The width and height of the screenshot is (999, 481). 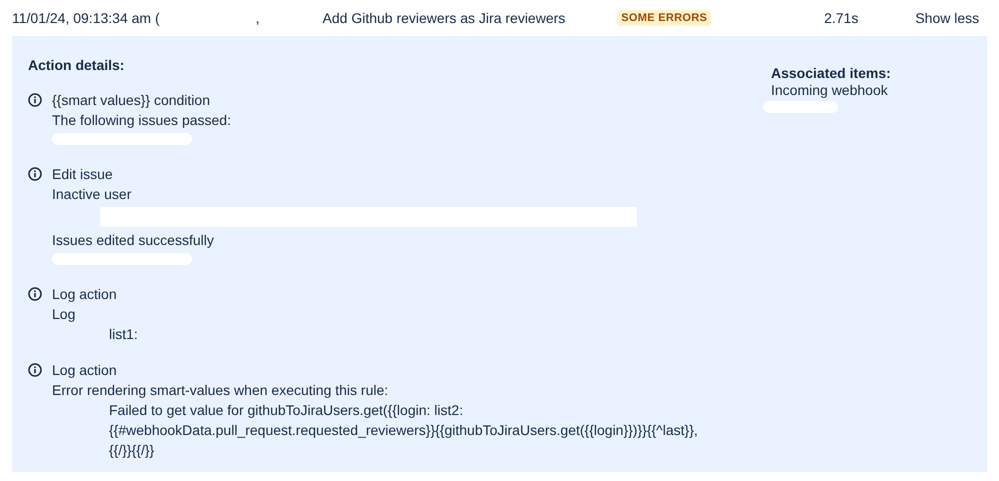 I want to click on associated-item: Incoming webhook, so click(x=829, y=90).